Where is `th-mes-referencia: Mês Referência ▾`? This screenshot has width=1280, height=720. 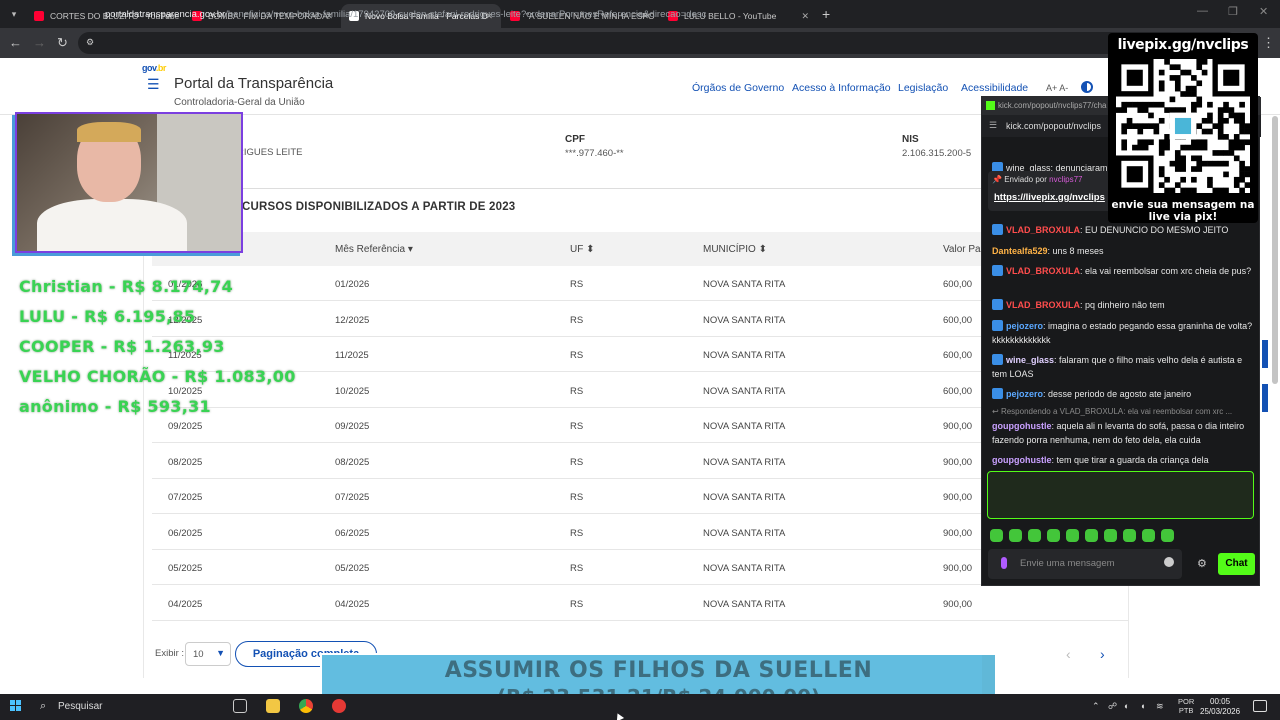 th-mes-referencia: Mês Referência ▾ is located at coordinates (374, 249).